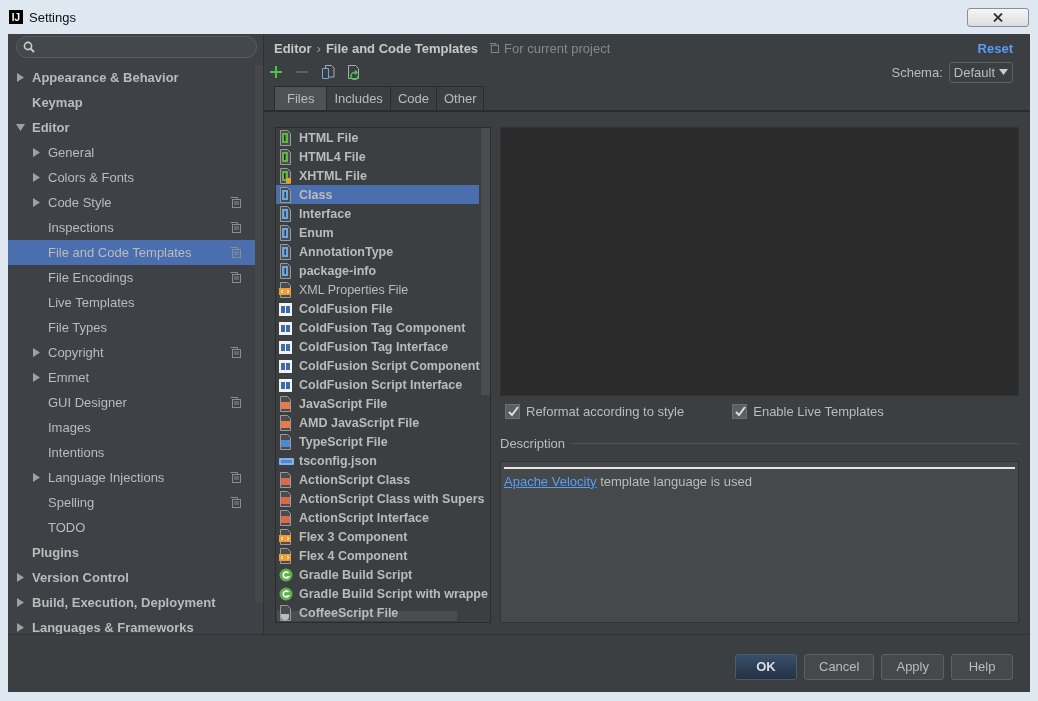 The image size is (1038, 701). Describe the element at coordinates (131, 428) in the screenshot. I see `tree-item: Images` at that location.